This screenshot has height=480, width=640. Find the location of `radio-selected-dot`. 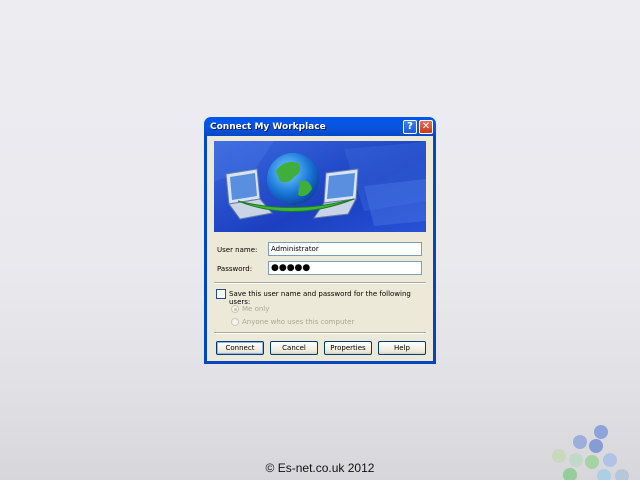

radio-selected-dot is located at coordinates (235, 309).